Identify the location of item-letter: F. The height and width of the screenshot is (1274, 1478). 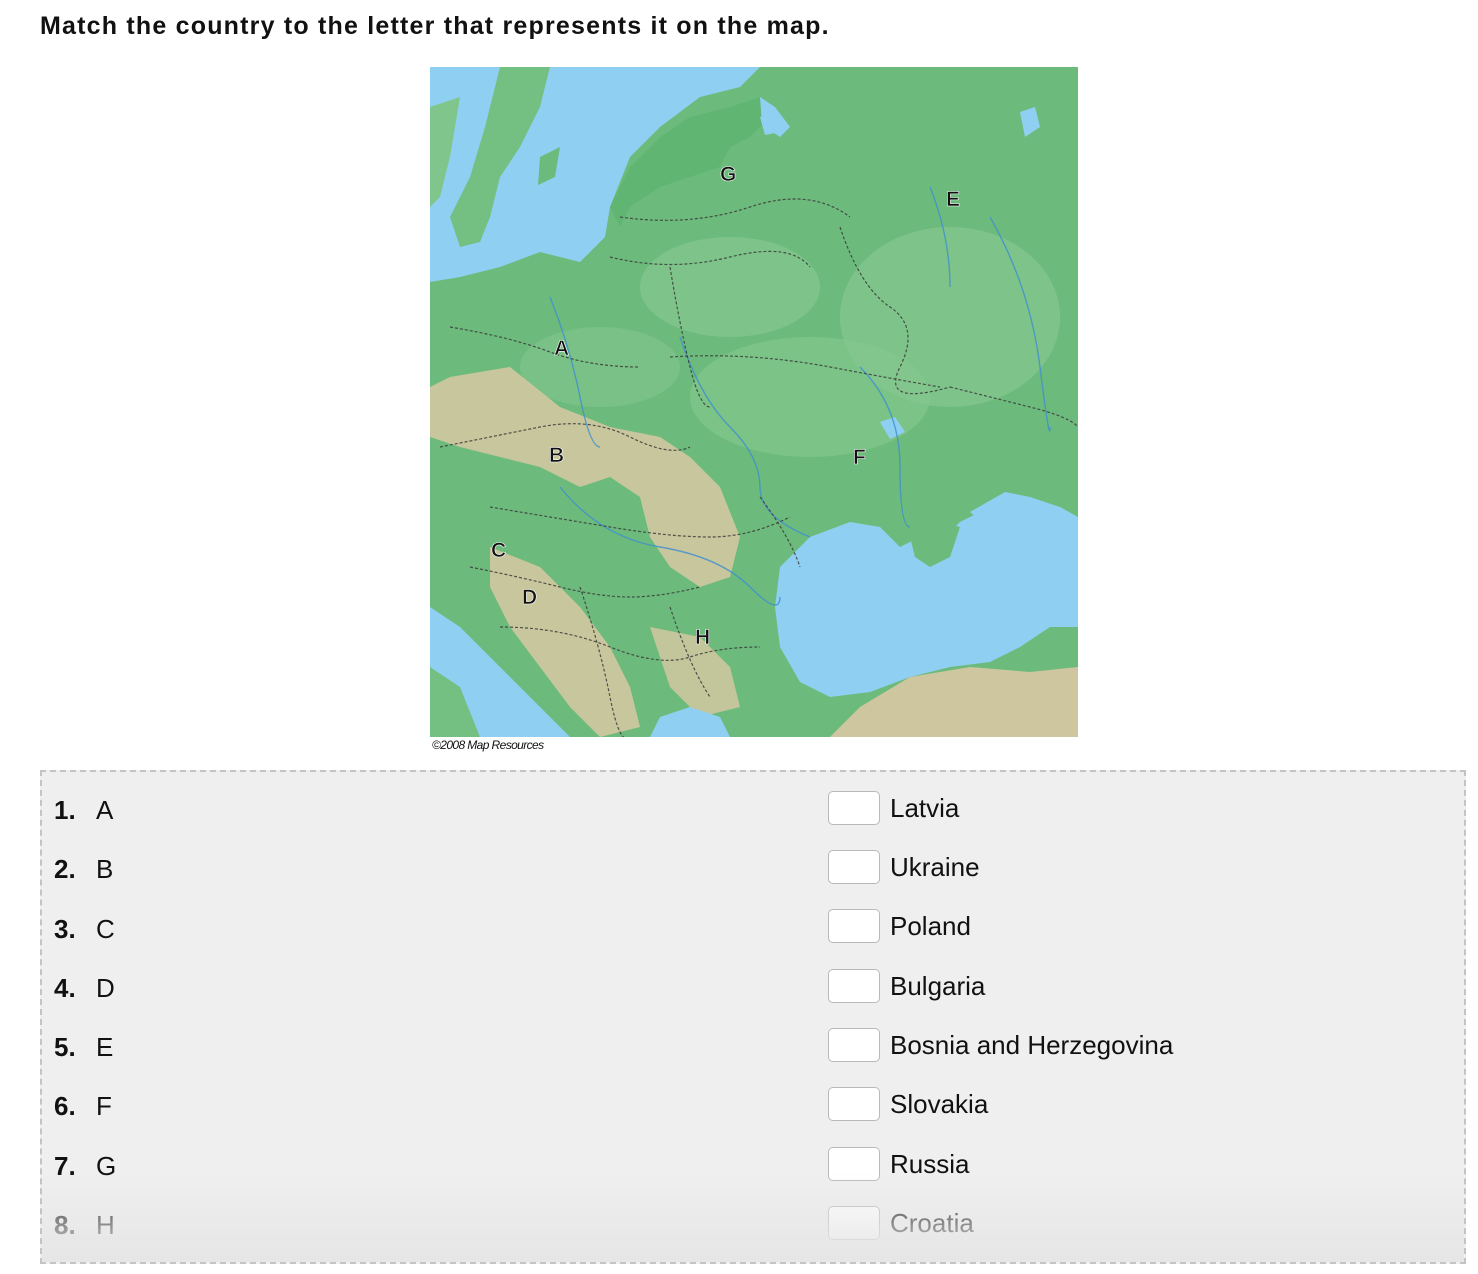
(104, 1106).